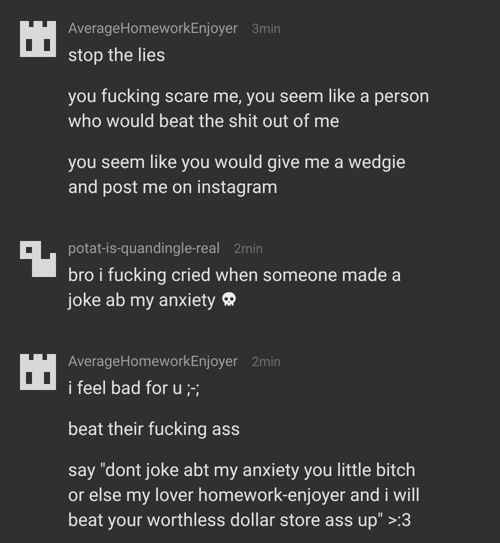 This screenshot has height=543, width=500. What do you see at coordinates (235, 288) in the screenshot?
I see `message-text: bro i fucking cried when someone made a joke ab my anxiety` at bounding box center [235, 288].